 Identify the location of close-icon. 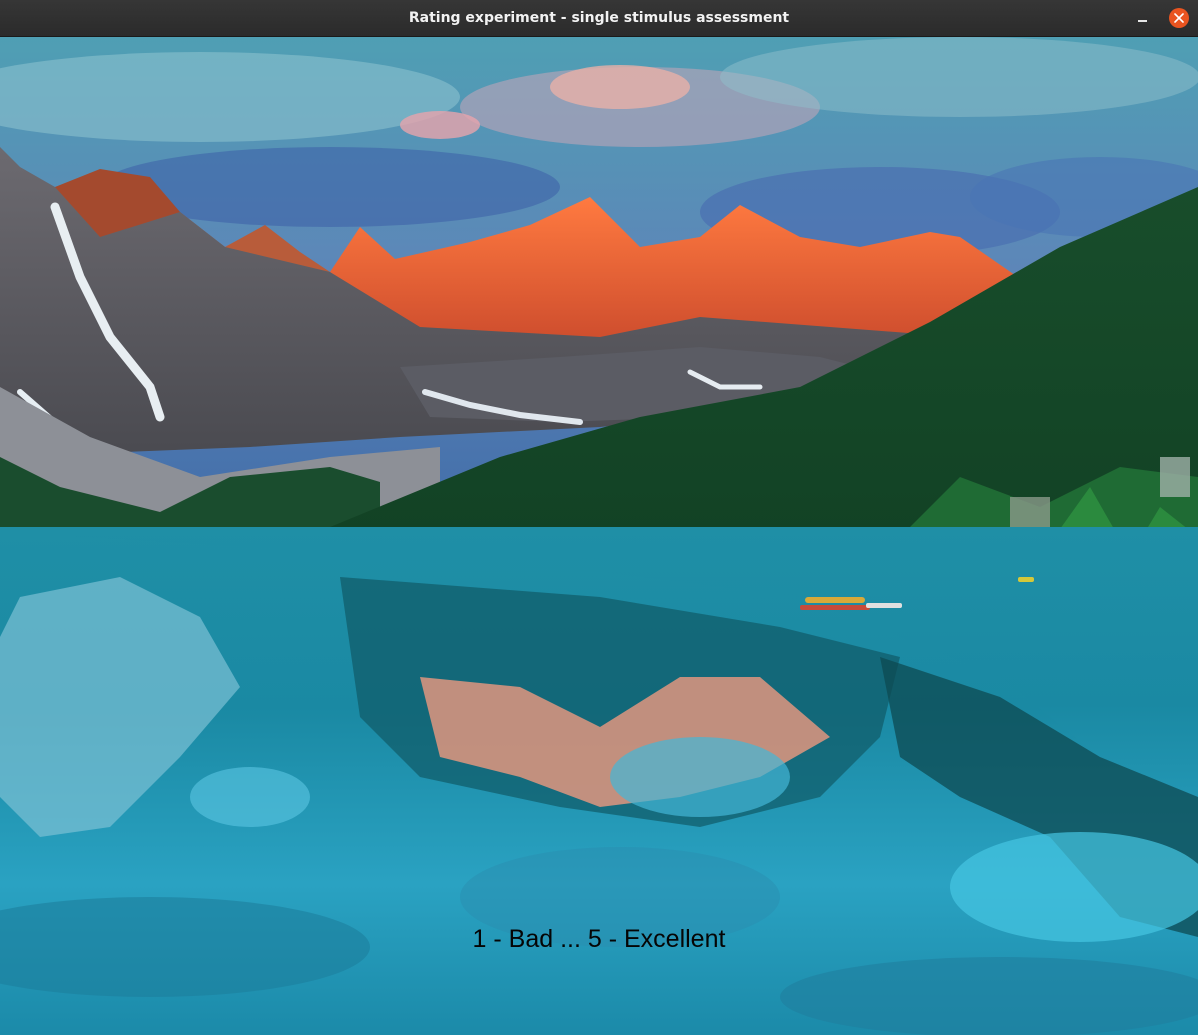
(1179, 18).